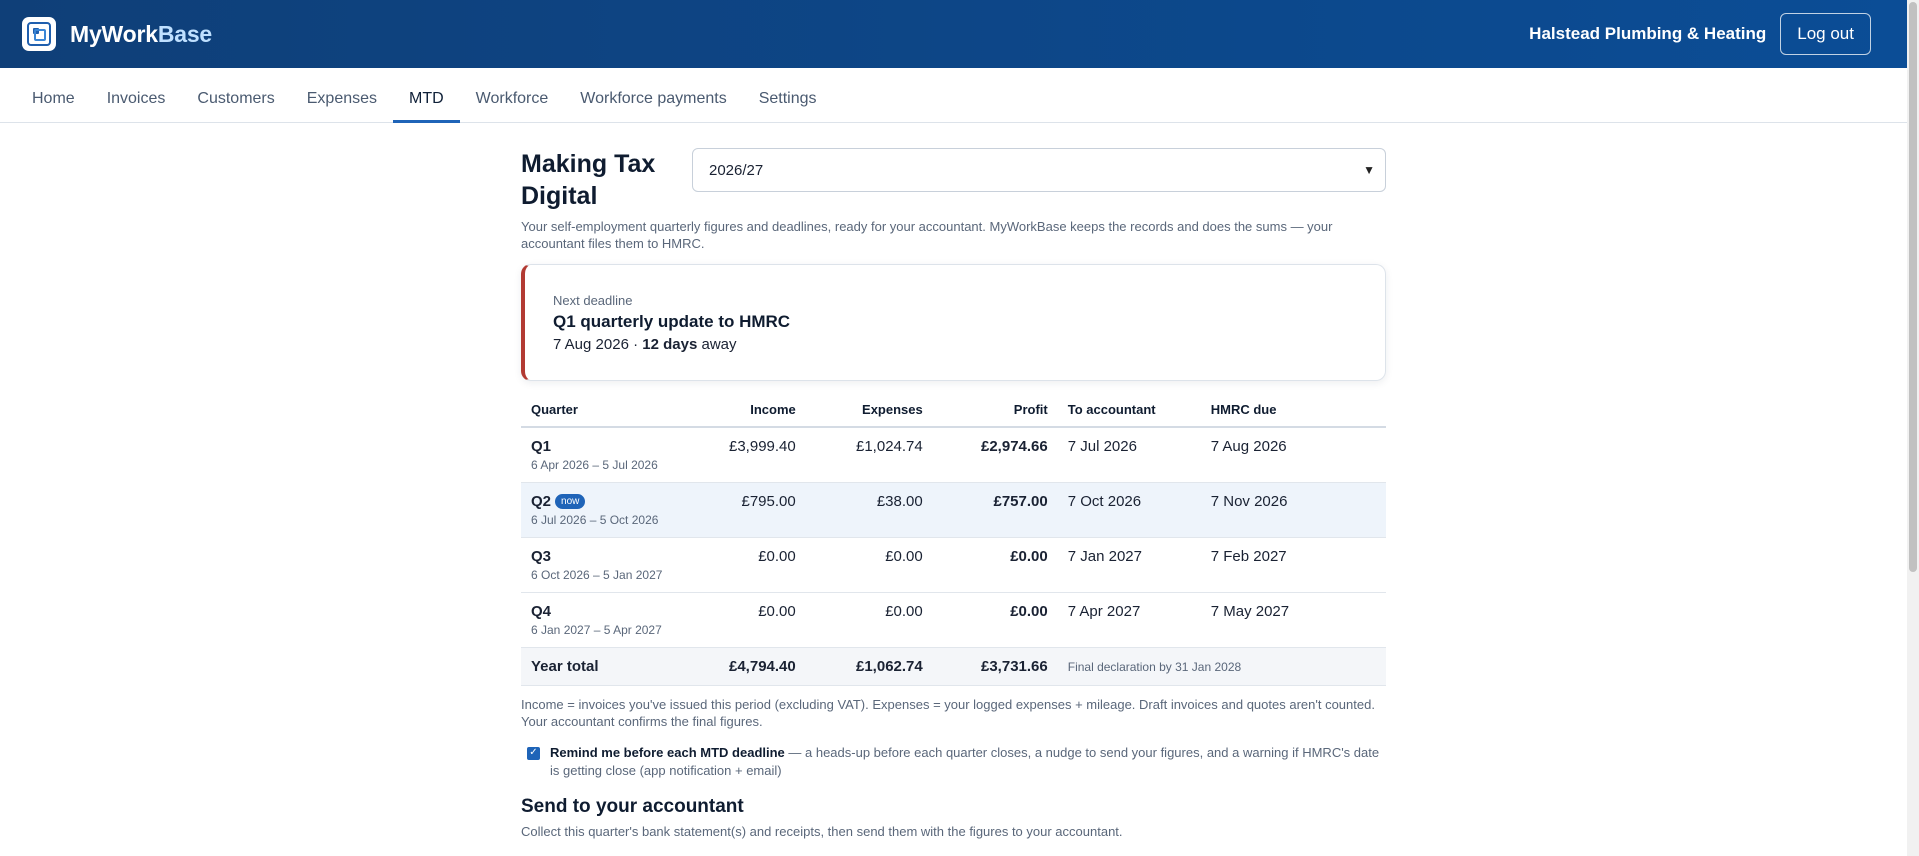 This screenshot has height=856, width=1919. I want to click on quarter-income: £3,999.40, so click(762, 455).